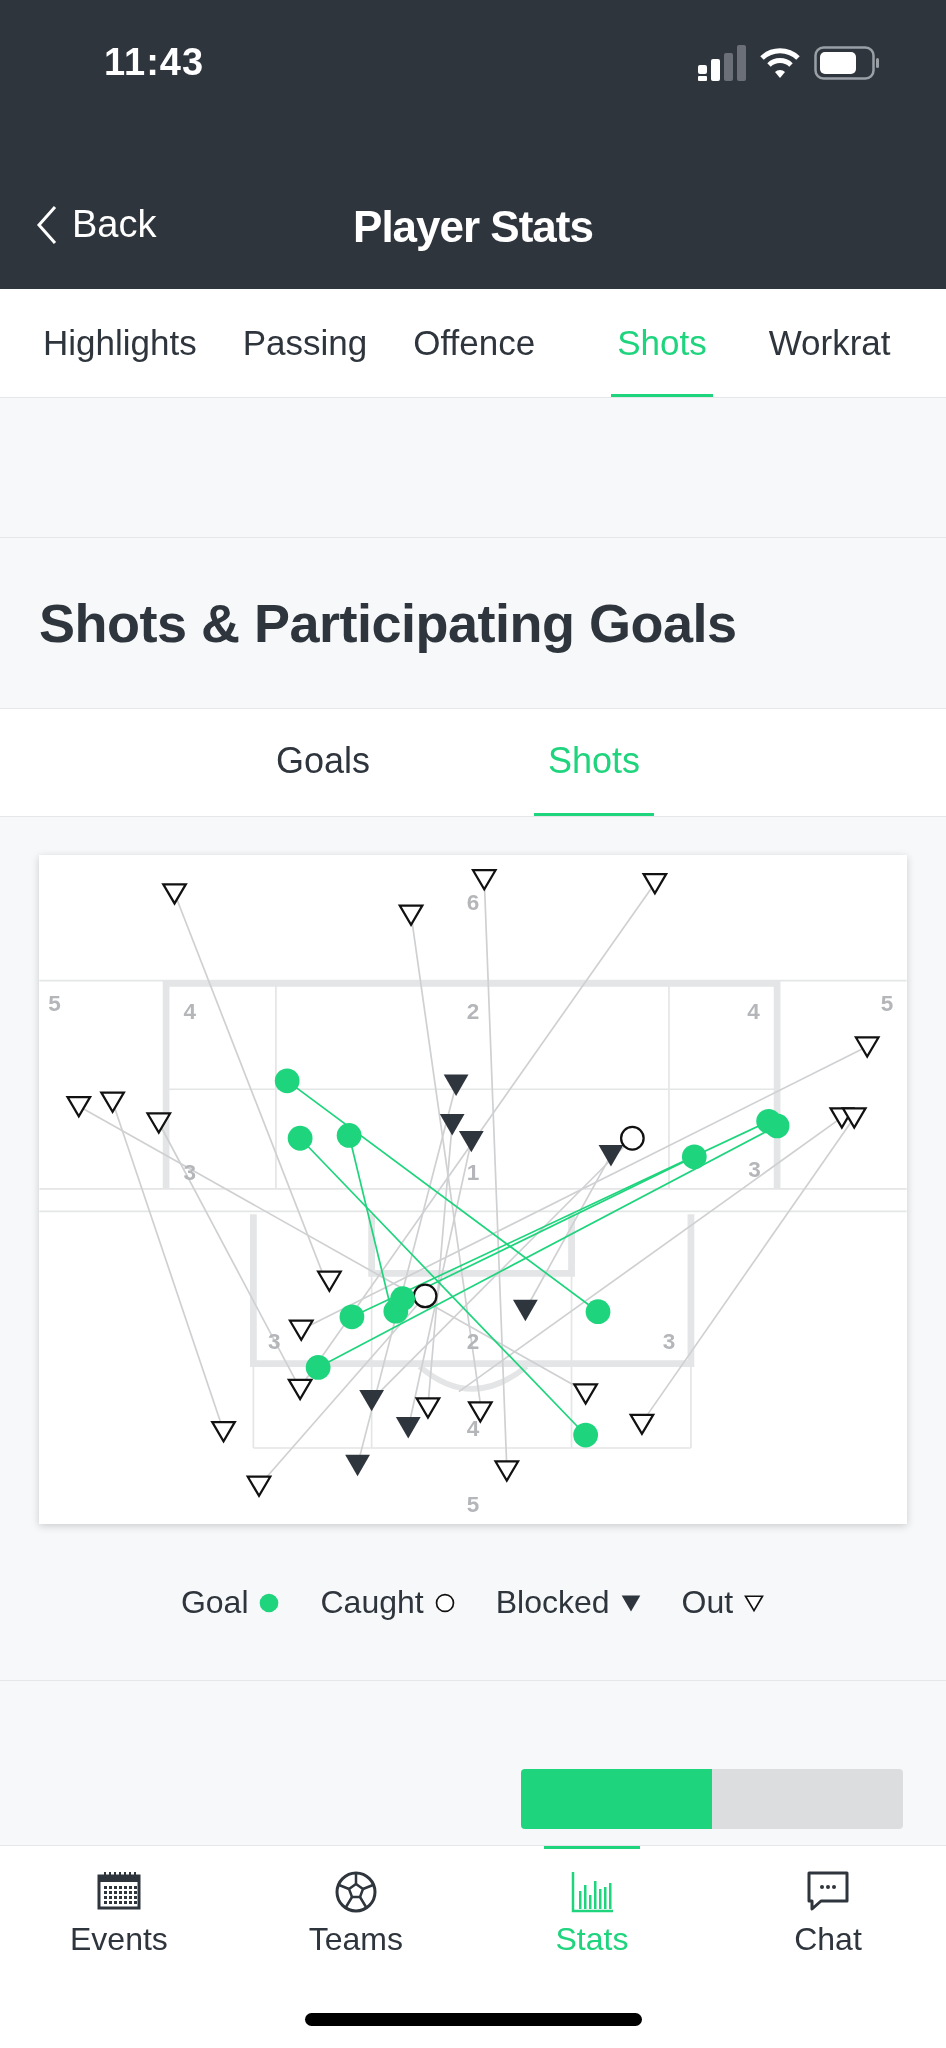 The image size is (946, 2048). What do you see at coordinates (473, 227) in the screenshot?
I see `screen-title: Player Stats` at bounding box center [473, 227].